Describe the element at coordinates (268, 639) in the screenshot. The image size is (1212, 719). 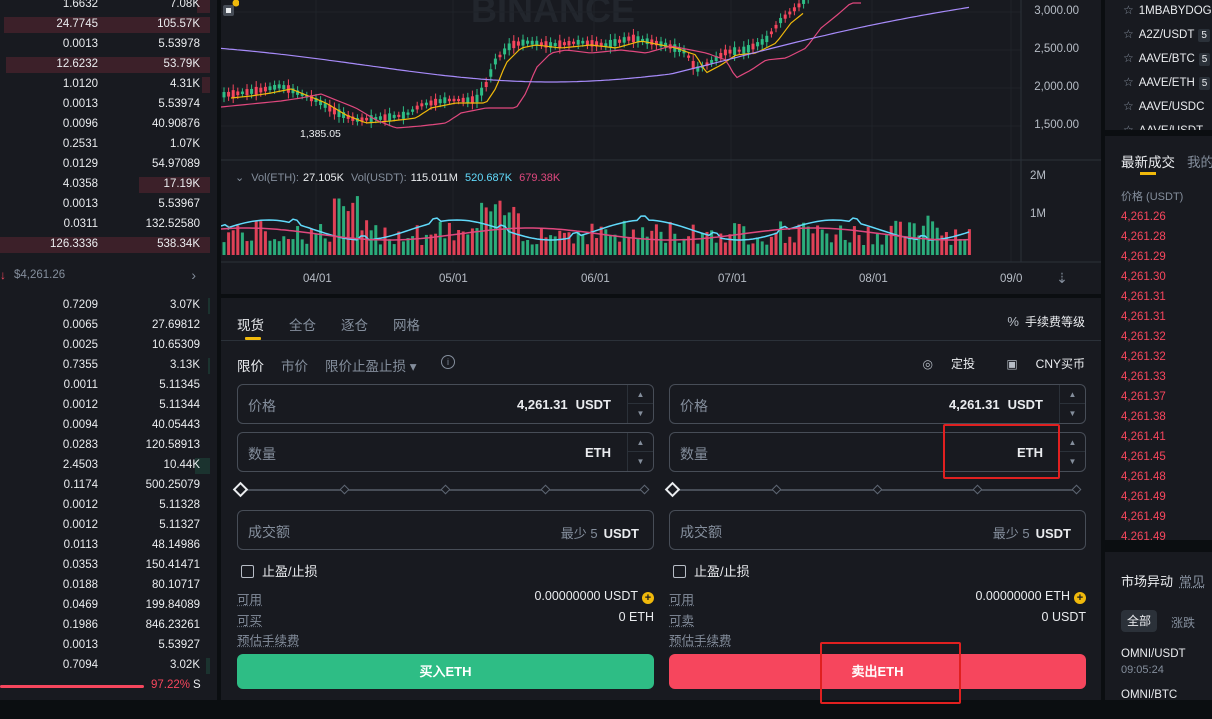
I see `buy-fee-label: 预估手续费` at that location.